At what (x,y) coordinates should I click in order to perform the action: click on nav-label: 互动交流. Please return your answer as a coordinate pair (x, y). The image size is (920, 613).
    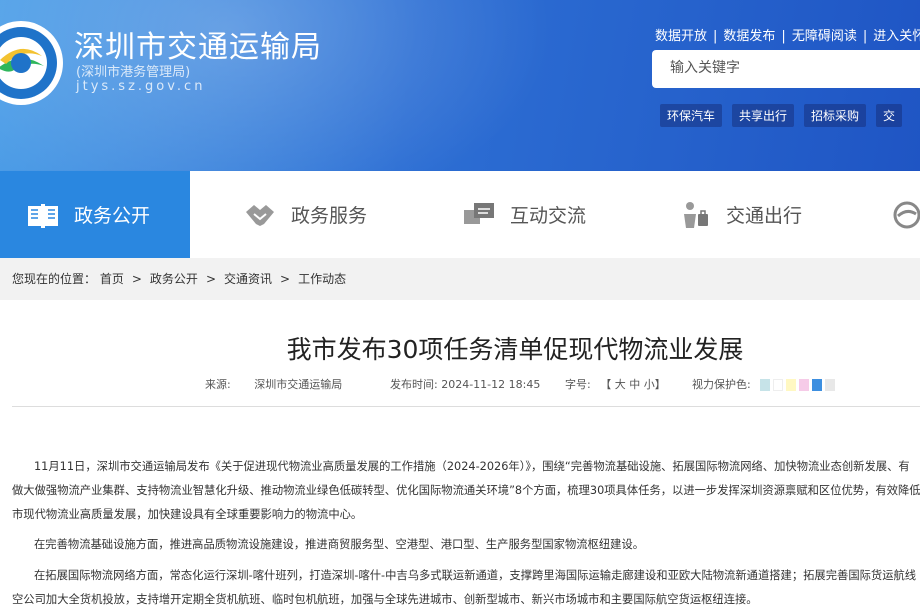
    Looking at the image, I should click on (548, 216).